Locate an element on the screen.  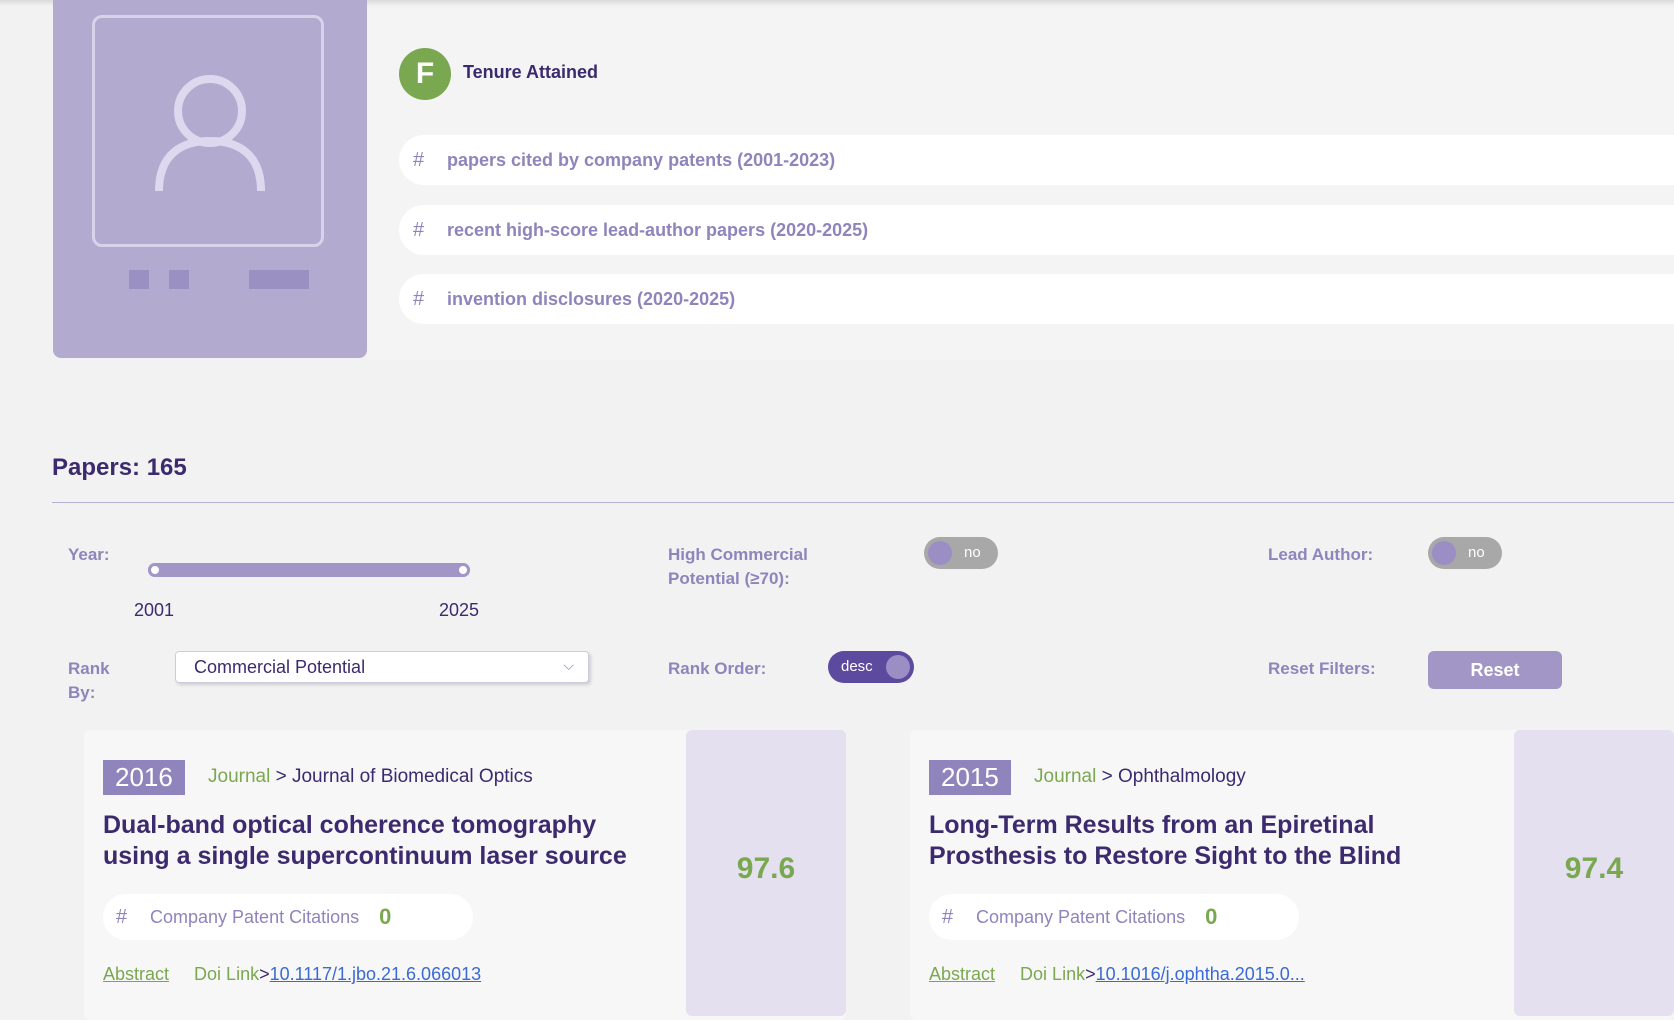
rank-order-label: Rank Order: is located at coordinates (717, 668).